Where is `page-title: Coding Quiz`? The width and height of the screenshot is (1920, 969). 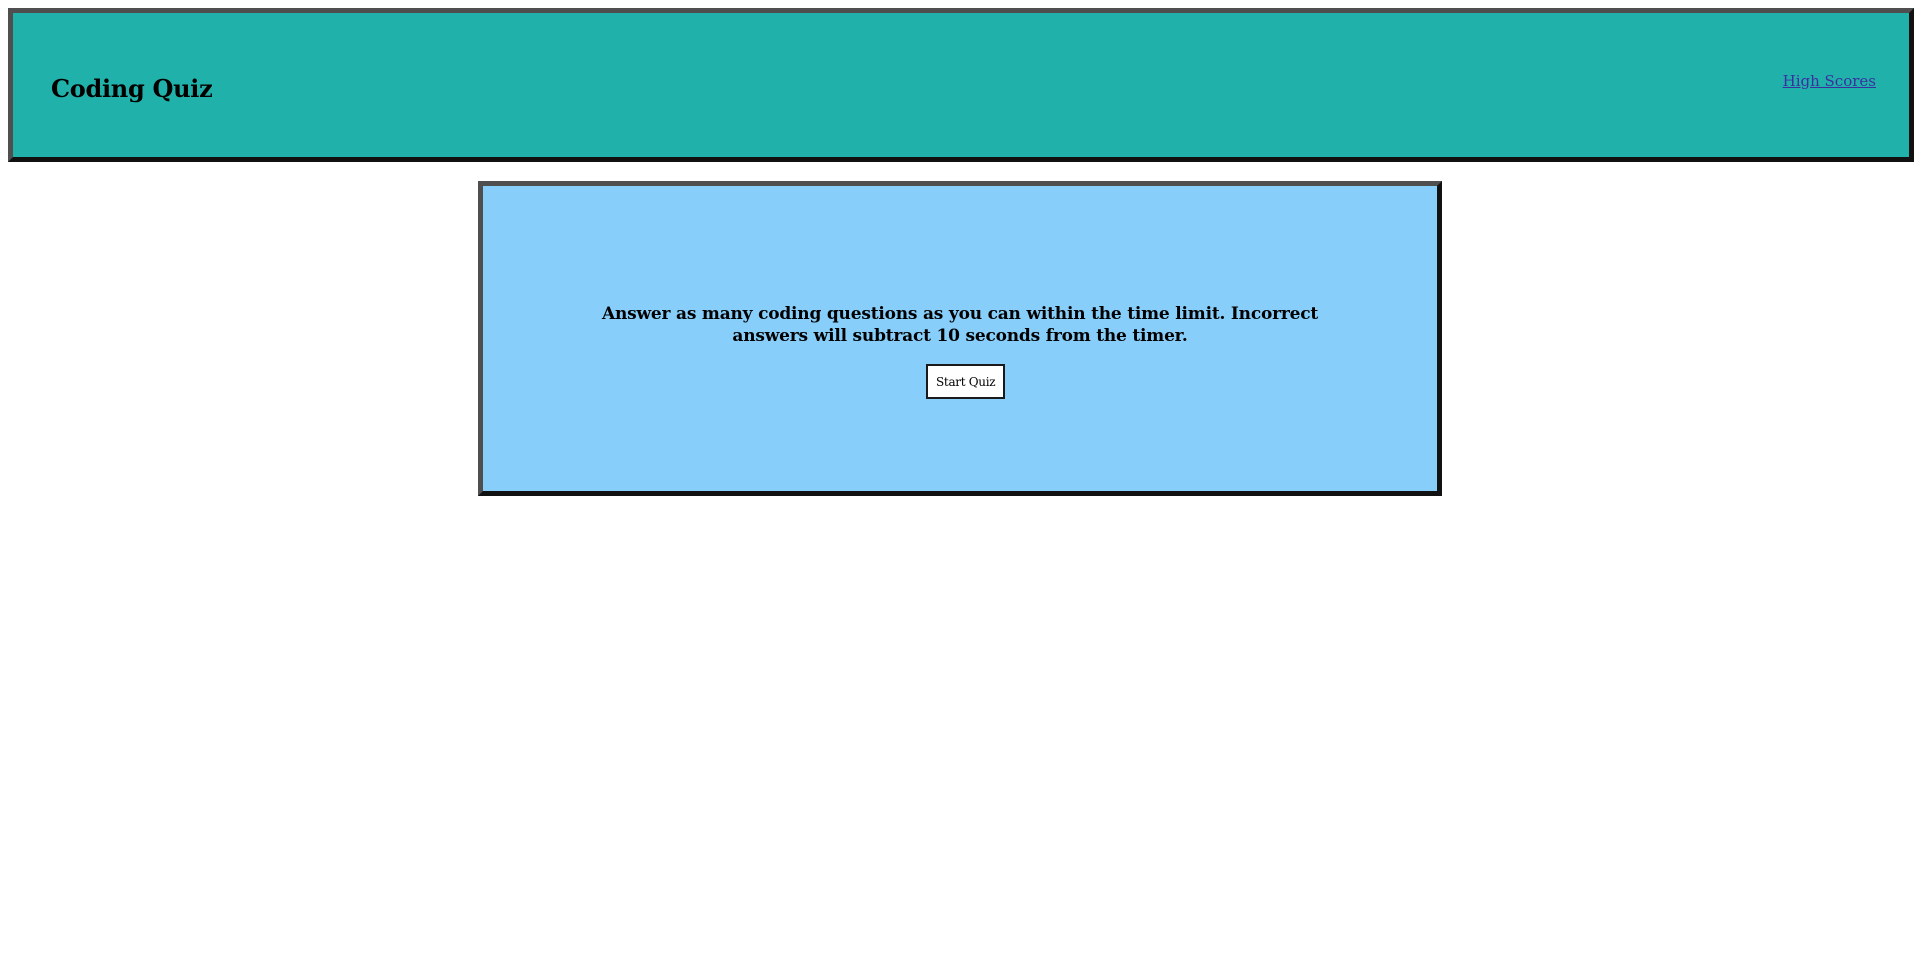 page-title: Coding Quiz is located at coordinates (132, 88).